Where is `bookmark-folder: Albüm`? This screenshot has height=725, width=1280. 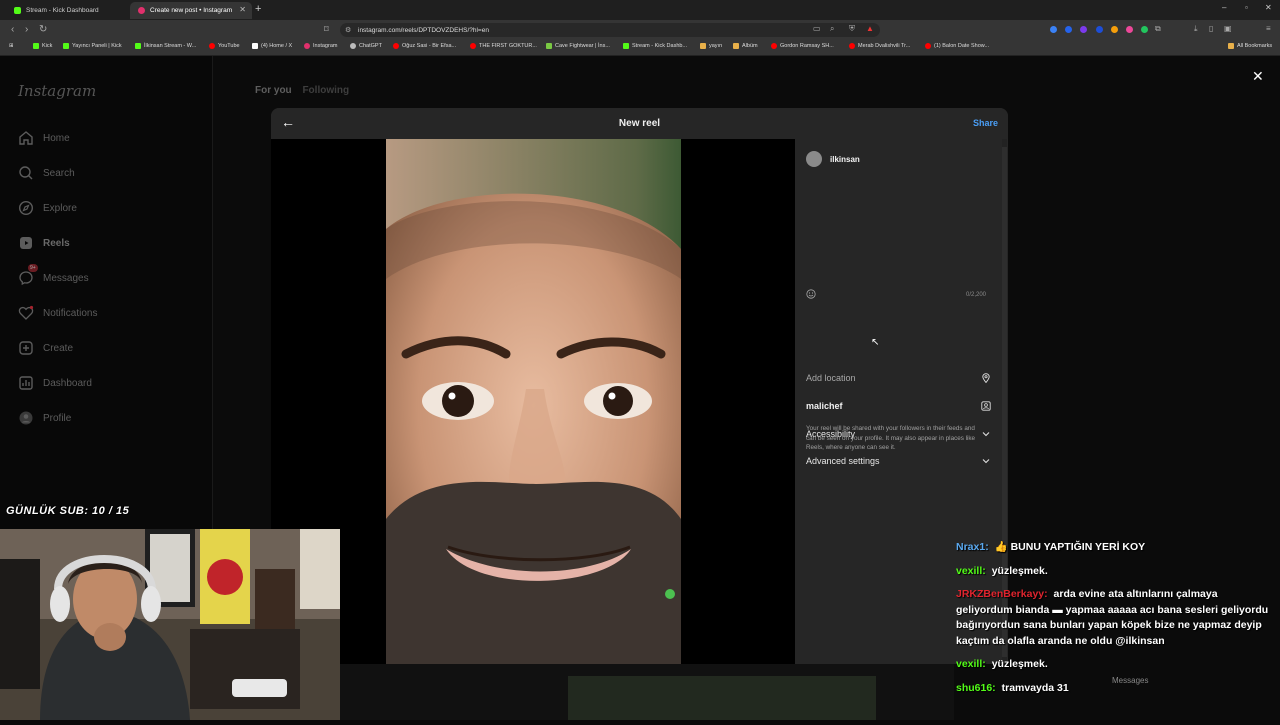 bookmark-folder: Albüm is located at coordinates (745, 46).